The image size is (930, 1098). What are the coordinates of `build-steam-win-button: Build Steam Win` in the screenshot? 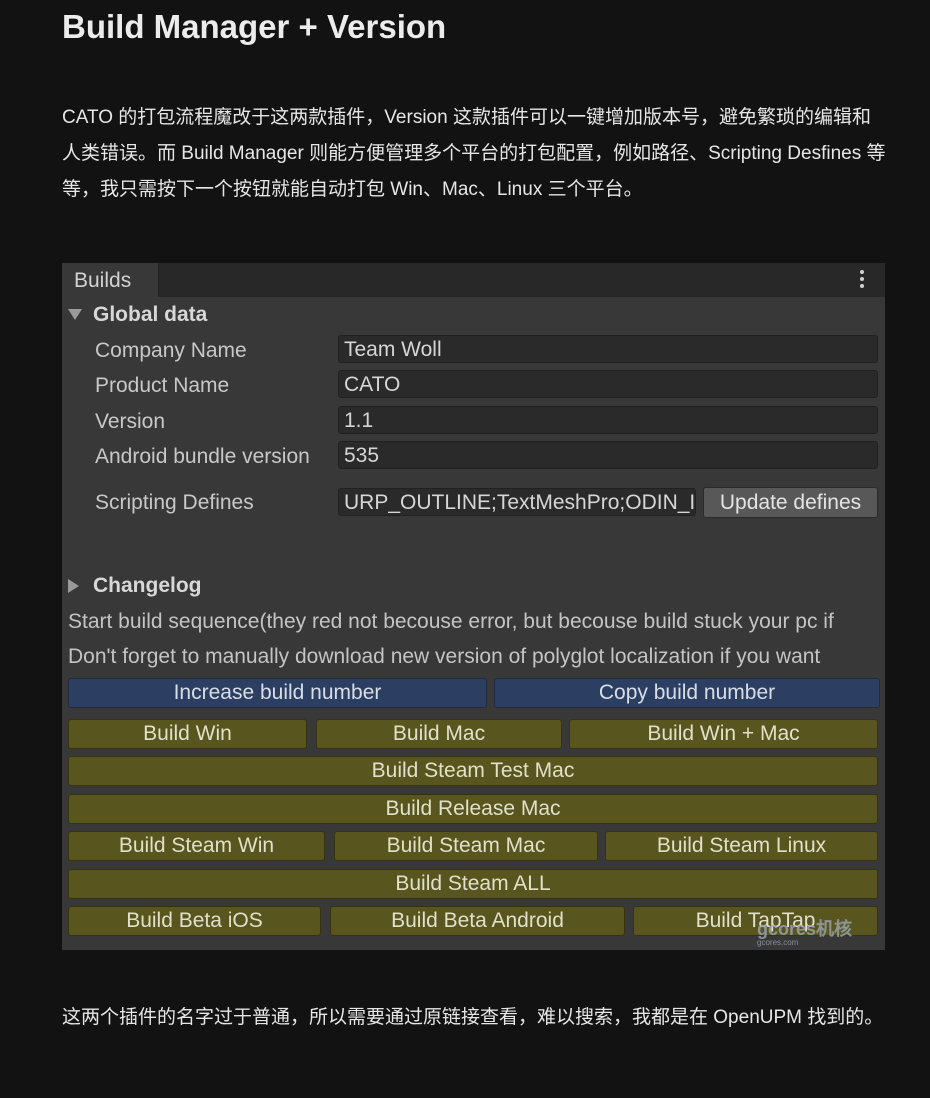 It's located at (196, 846).